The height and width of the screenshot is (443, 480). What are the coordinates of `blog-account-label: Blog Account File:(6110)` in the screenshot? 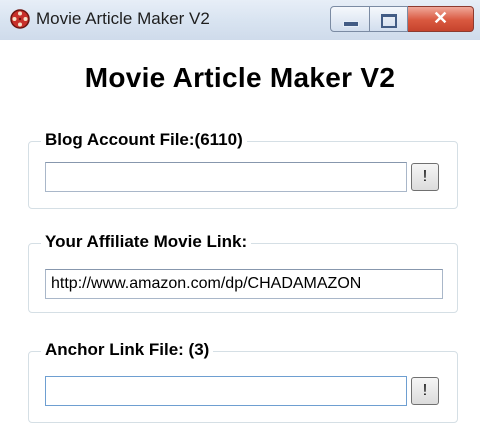 It's located at (144, 140).